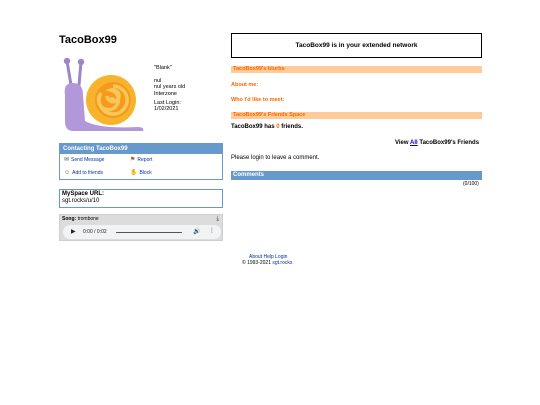  What do you see at coordinates (95, 232) in the screenshot?
I see `audio-time: 0:00 / 0:02` at bounding box center [95, 232].